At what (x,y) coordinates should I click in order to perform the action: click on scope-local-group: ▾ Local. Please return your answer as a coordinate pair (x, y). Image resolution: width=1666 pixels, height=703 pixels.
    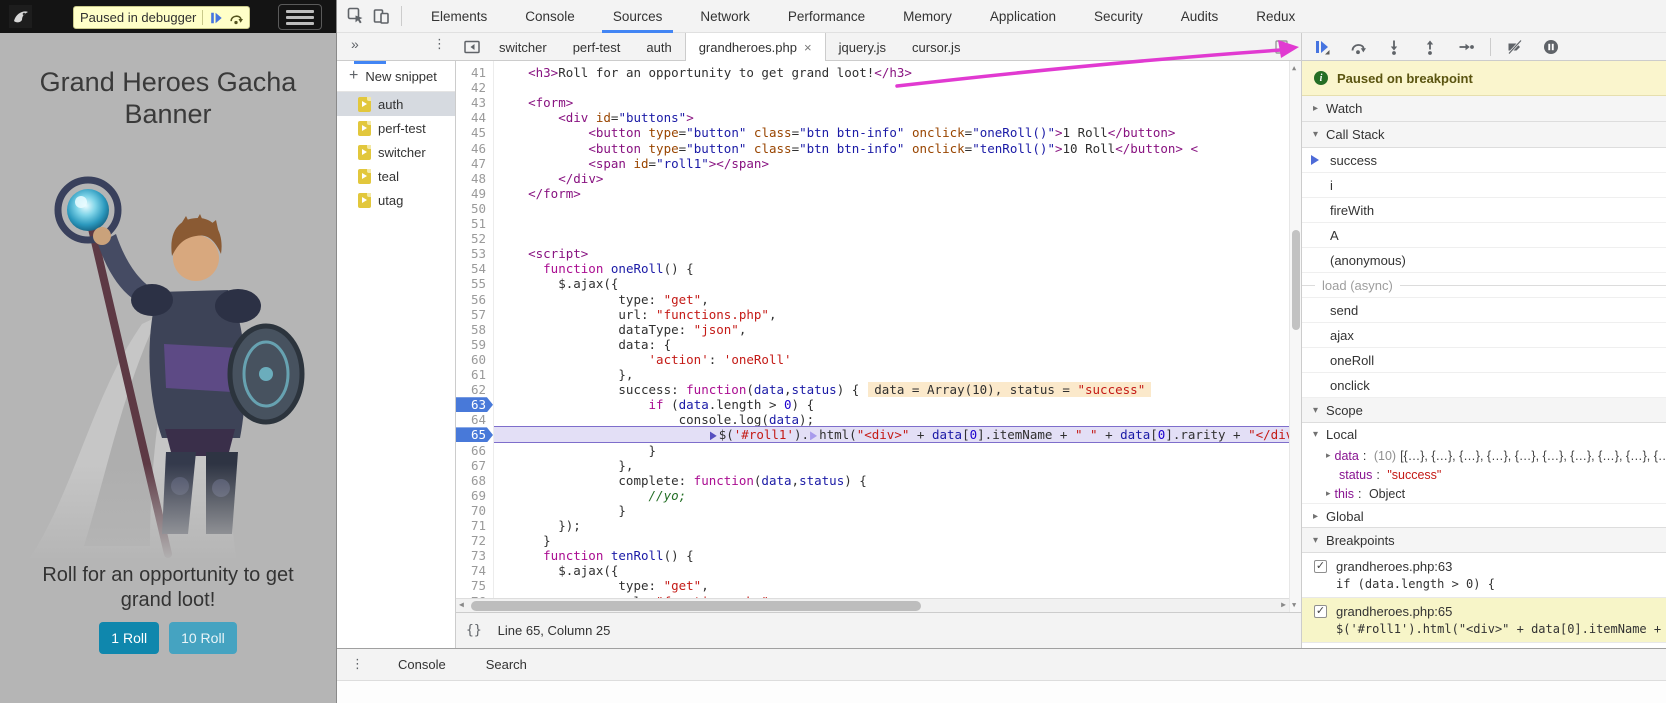
    Looking at the image, I should click on (1484, 434).